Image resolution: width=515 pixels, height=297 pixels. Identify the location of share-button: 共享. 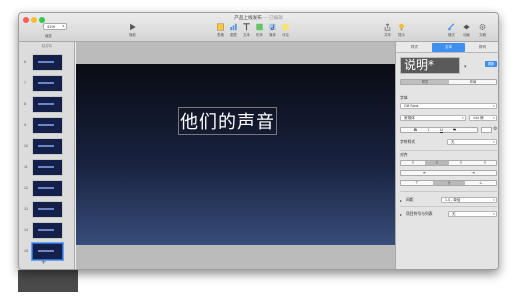
(387, 30).